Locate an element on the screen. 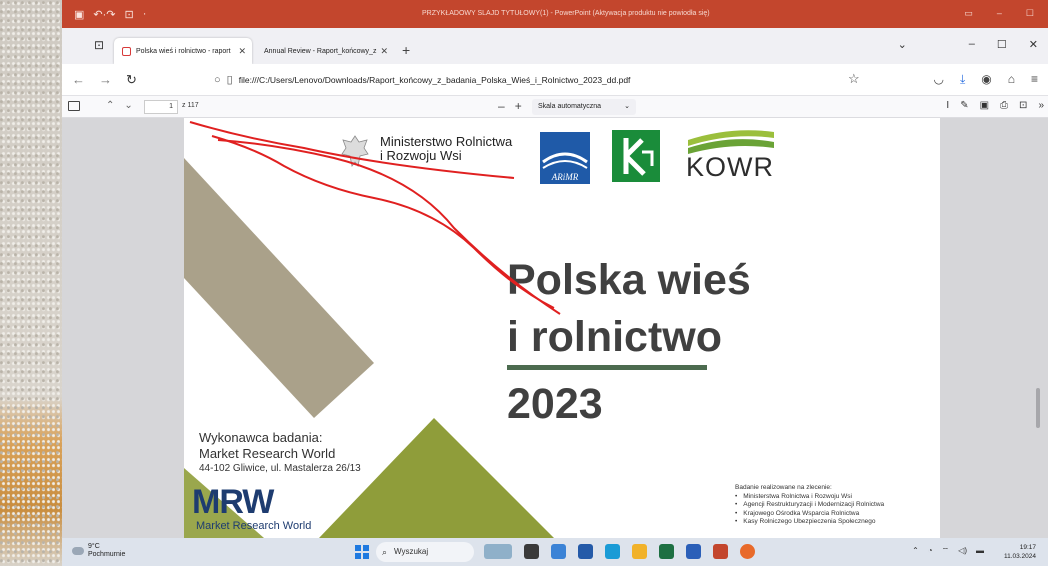  clock: 19:17 11.03.2024 is located at coordinates (1020, 552).